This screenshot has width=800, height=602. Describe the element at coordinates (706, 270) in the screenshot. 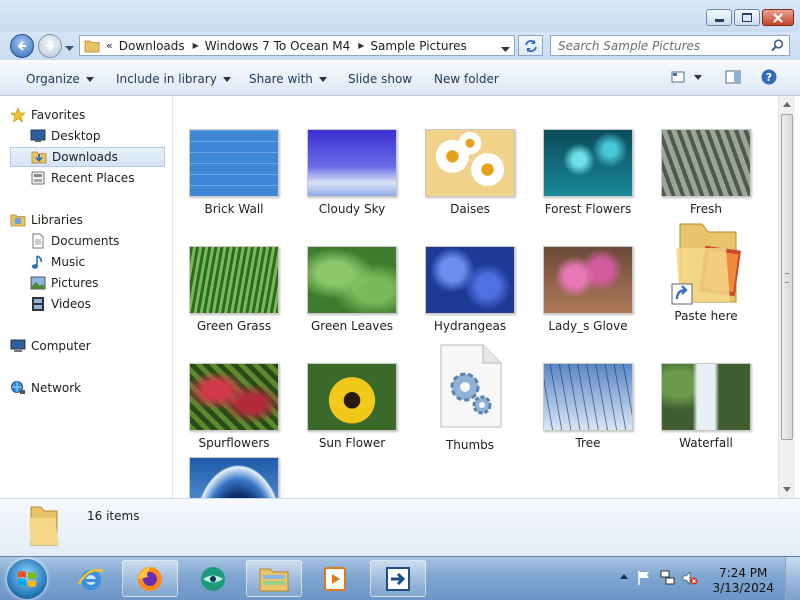

I see `folder-shortcut-item: Paste here` at that location.